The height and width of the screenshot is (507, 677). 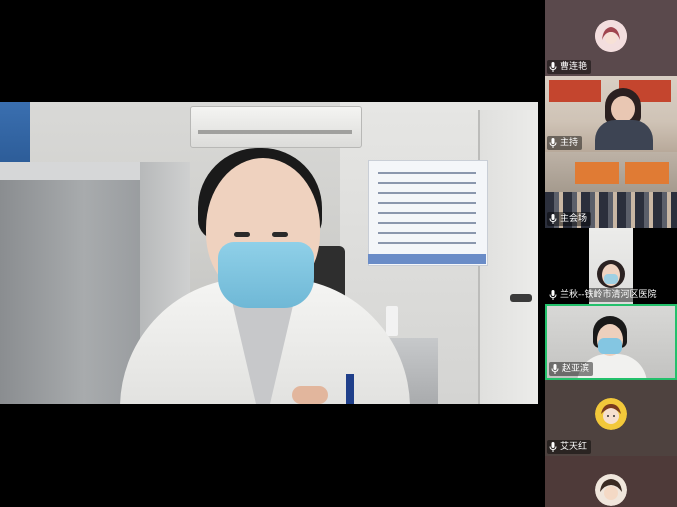 What do you see at coordinates (574, 67) in the screenshot?
I see `participant-name: 曹连艳` at bounding box center [574, 67].